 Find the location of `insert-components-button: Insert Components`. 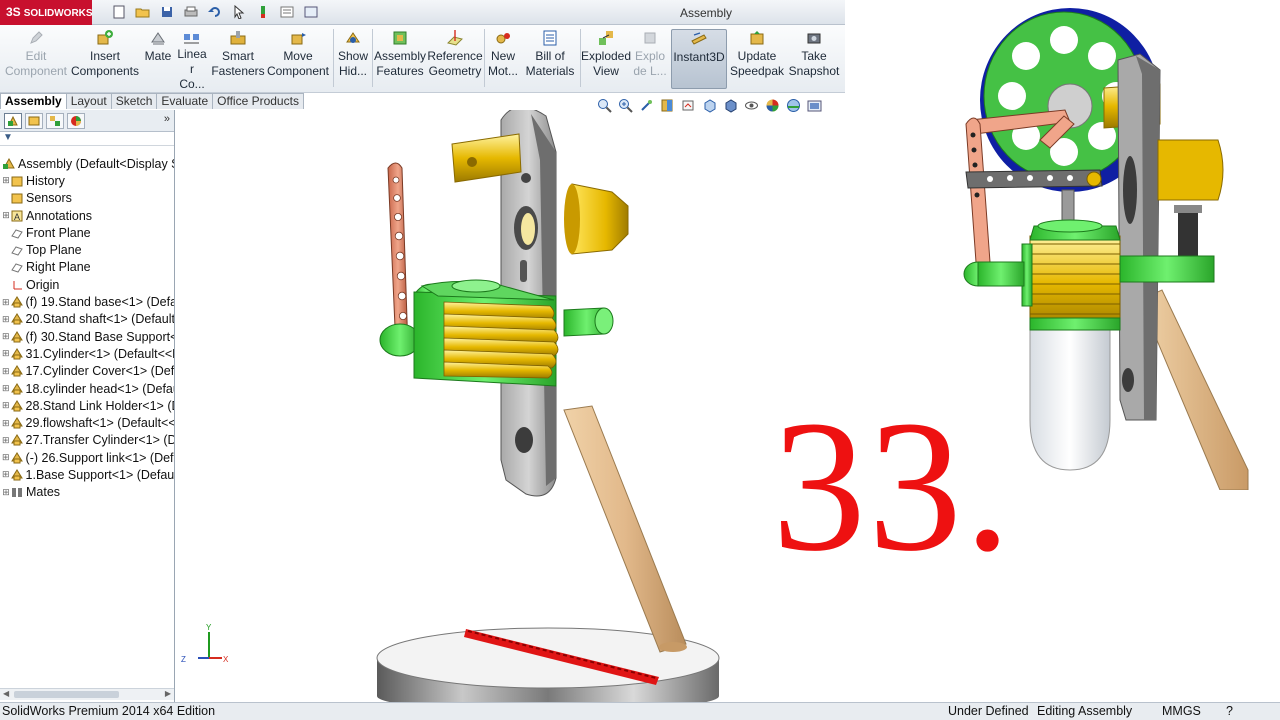

insert-components-button: Insert Components is located at coordinates (105, 59).